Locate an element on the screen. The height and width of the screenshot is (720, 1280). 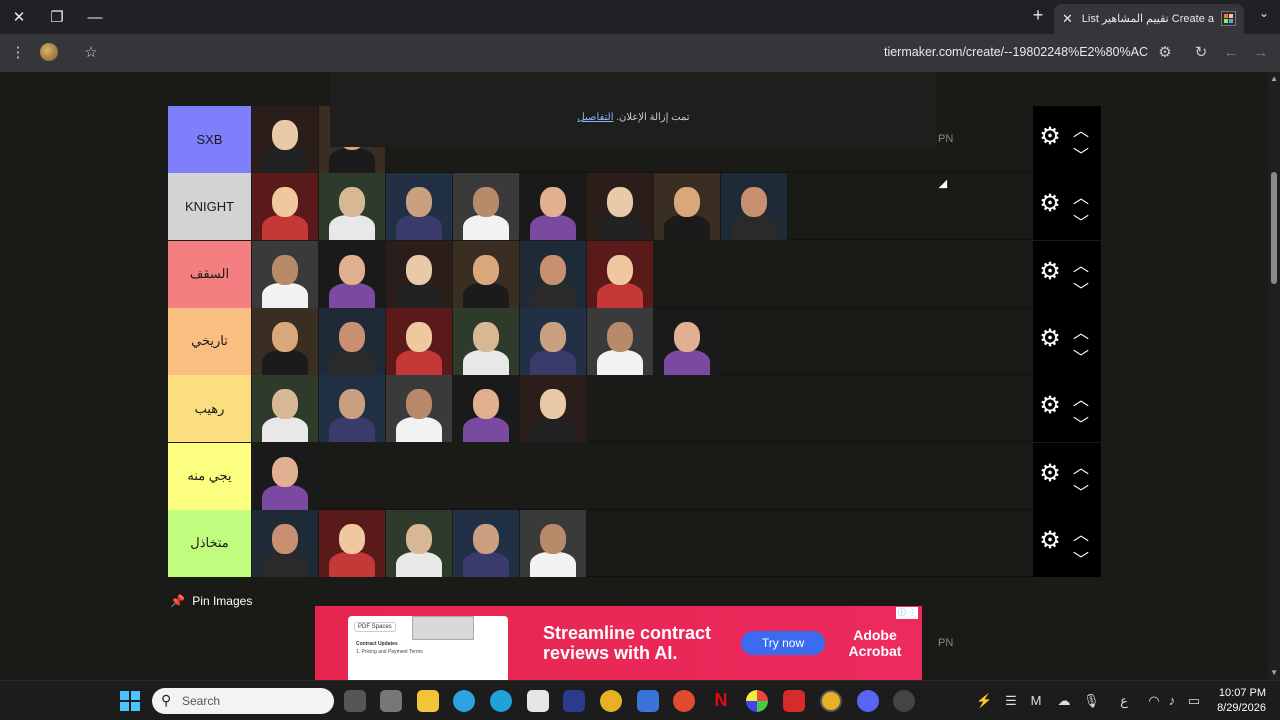
clock-date: 8/29/2026 is located at coordinates (1238, 708).